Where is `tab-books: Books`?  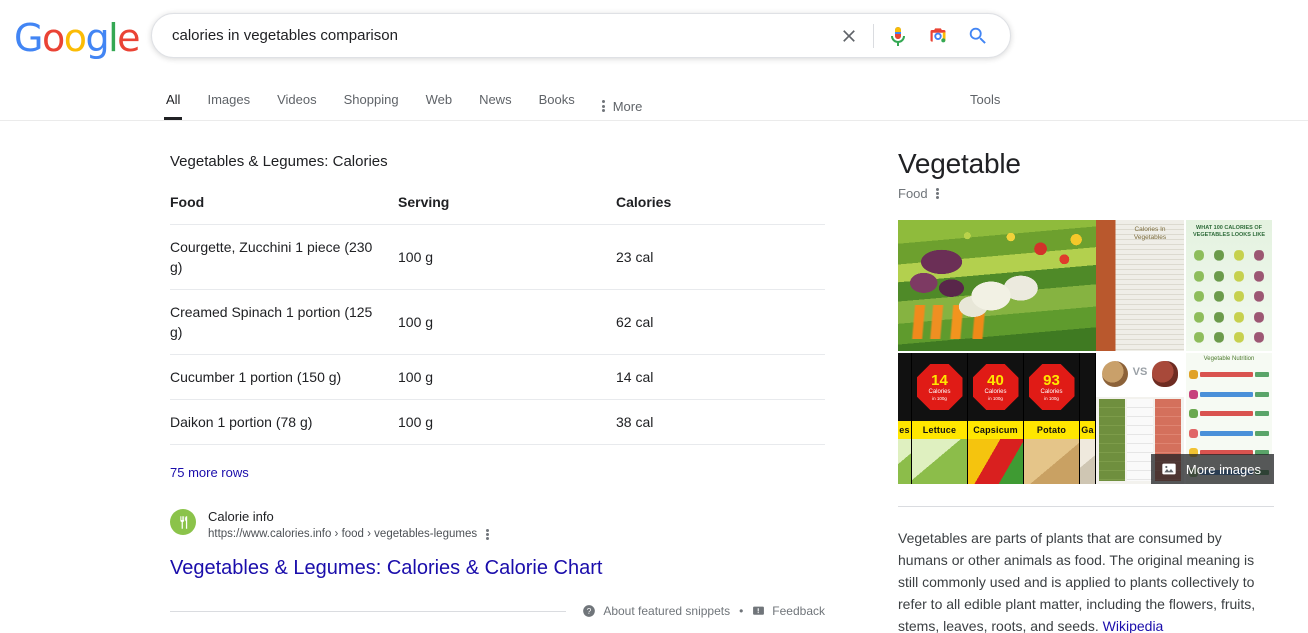
tab-books: Books is located at coordinates (557, 100).